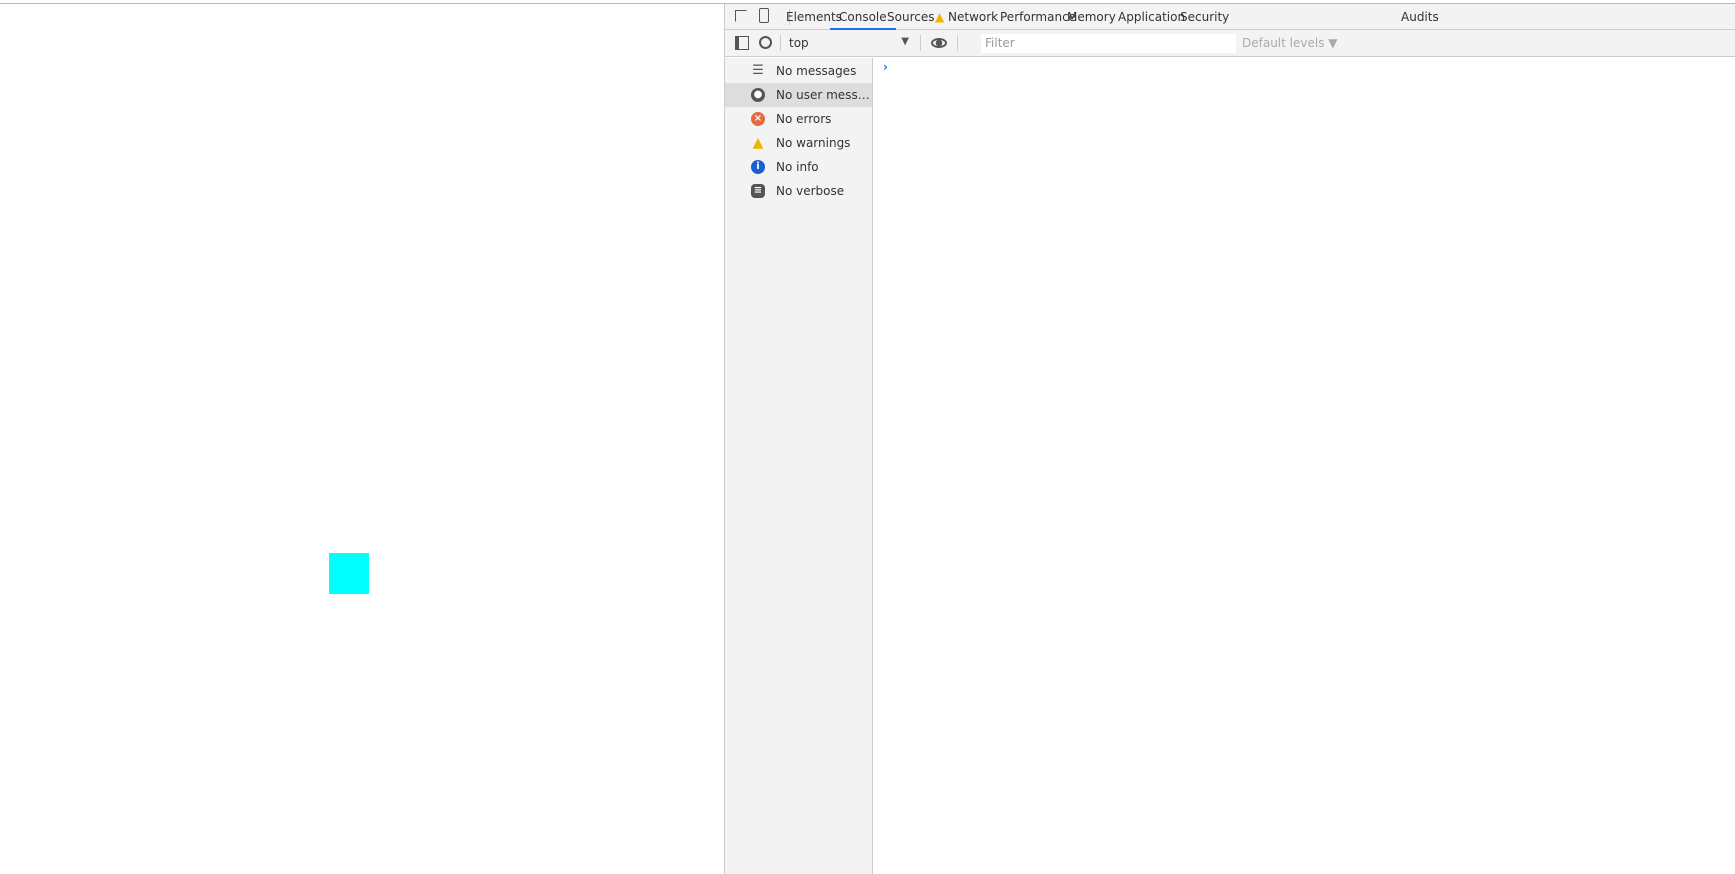 Image resolution: width=1735 pixels, height=874 pixels. I want to click on user-icon: ●, so click(758, 95).